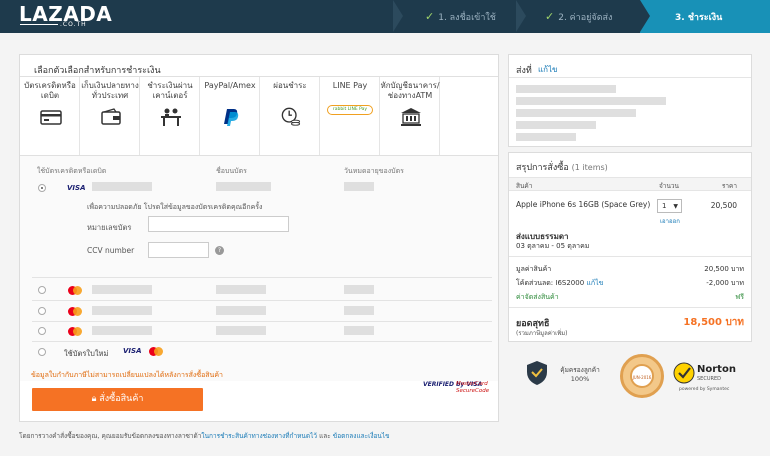  I want to click on security-badges: VERIFIED by VISA MasterCard SecureCode, so click(456, 390).